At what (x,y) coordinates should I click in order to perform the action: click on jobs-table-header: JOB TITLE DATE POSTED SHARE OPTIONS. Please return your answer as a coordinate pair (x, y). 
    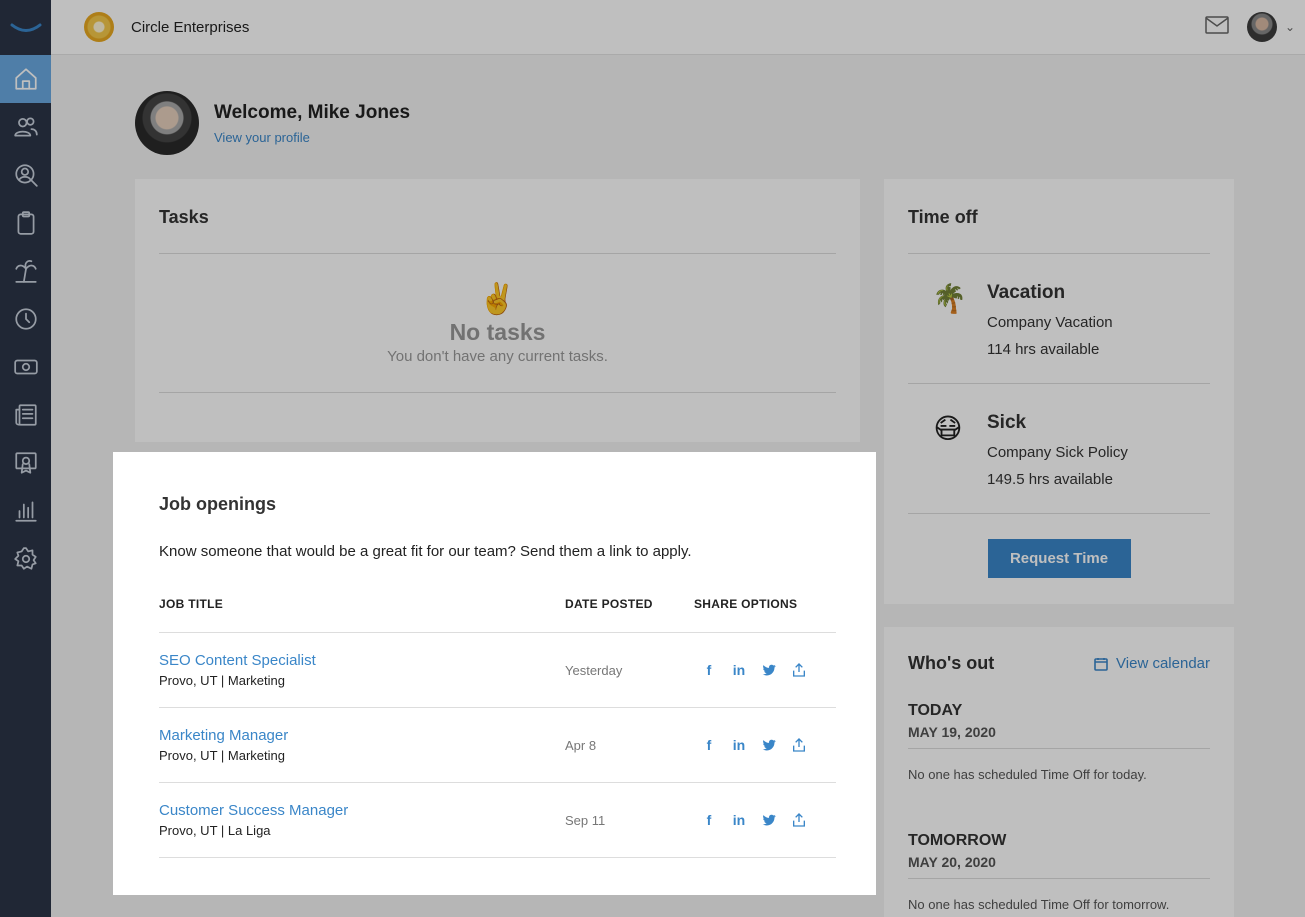
    Looking at the image, I should click on (497, 615).